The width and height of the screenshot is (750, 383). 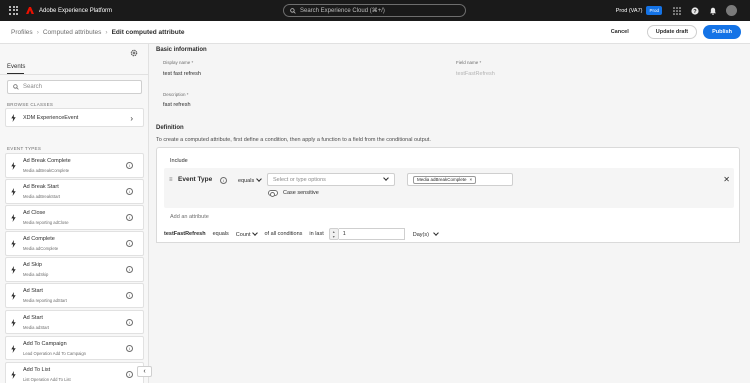 What do you see at coordinates (47, 379) in the screenshot?
I see `event-subtitle: List Operation Add To List` at bounding box center [47, 379].